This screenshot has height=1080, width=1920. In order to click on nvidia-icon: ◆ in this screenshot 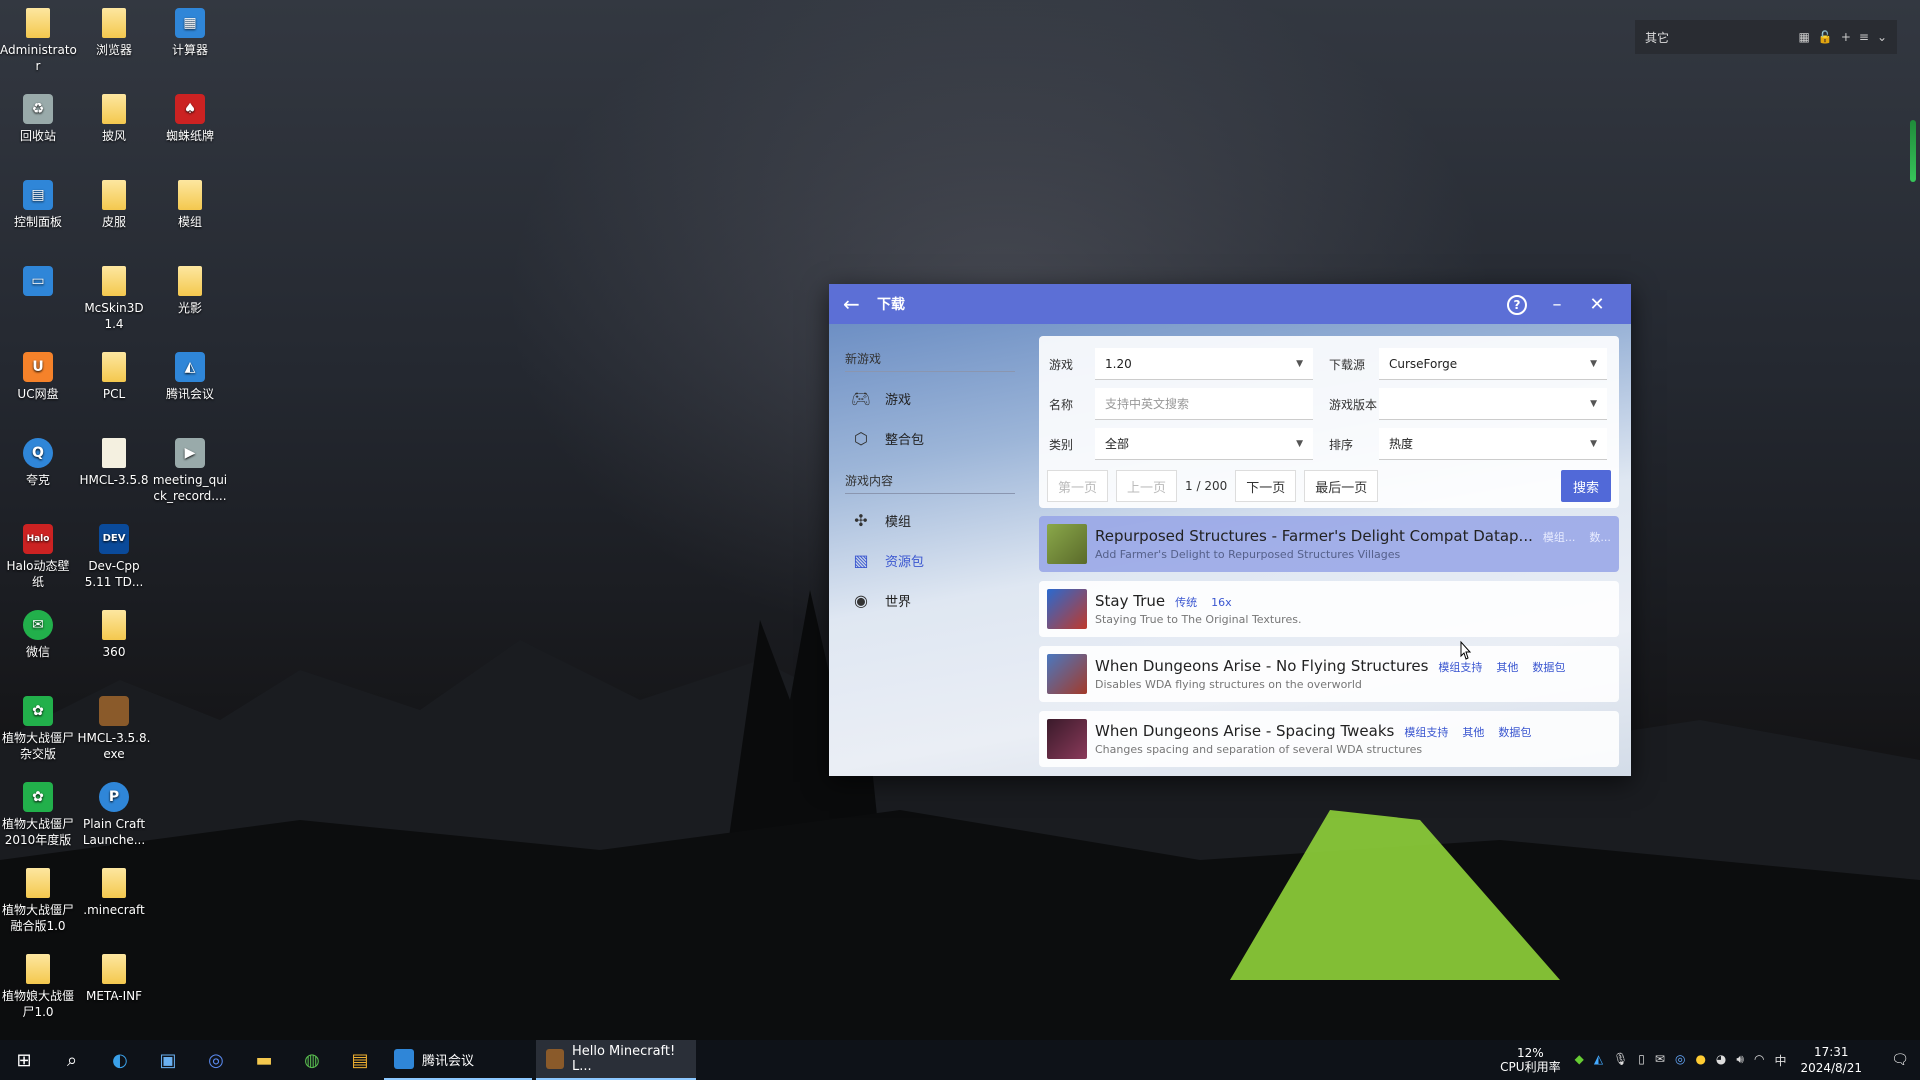, I will do `click(1579, 1060)`.